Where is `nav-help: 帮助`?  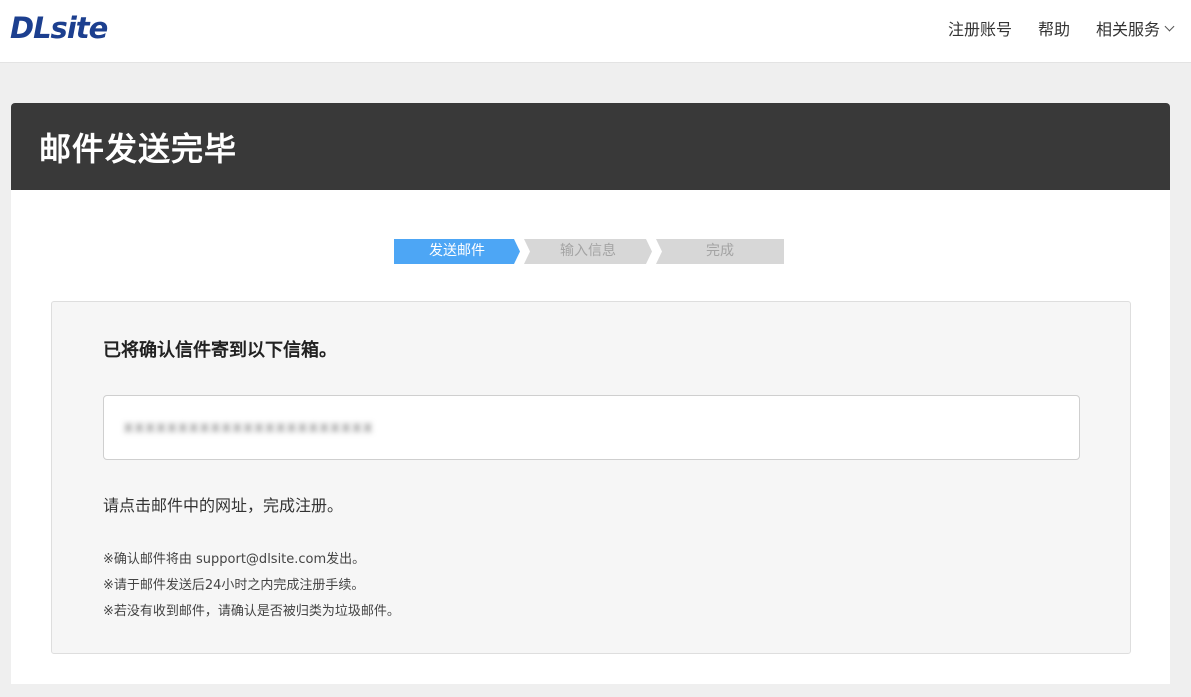
nav-help: 帮助 is located at coordinates (1054, 28).